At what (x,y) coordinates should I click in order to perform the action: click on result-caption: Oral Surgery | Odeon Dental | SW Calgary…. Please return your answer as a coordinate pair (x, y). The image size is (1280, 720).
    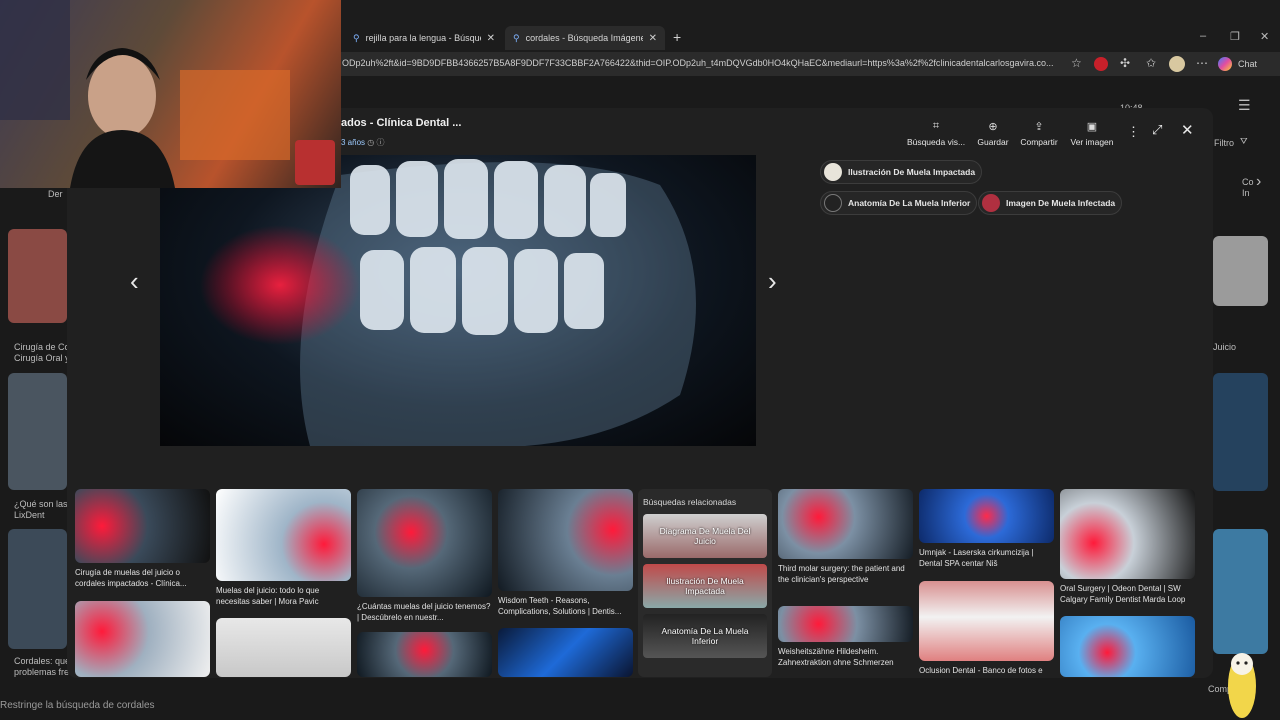
    Looking at the image, I should click on (1123, 594).